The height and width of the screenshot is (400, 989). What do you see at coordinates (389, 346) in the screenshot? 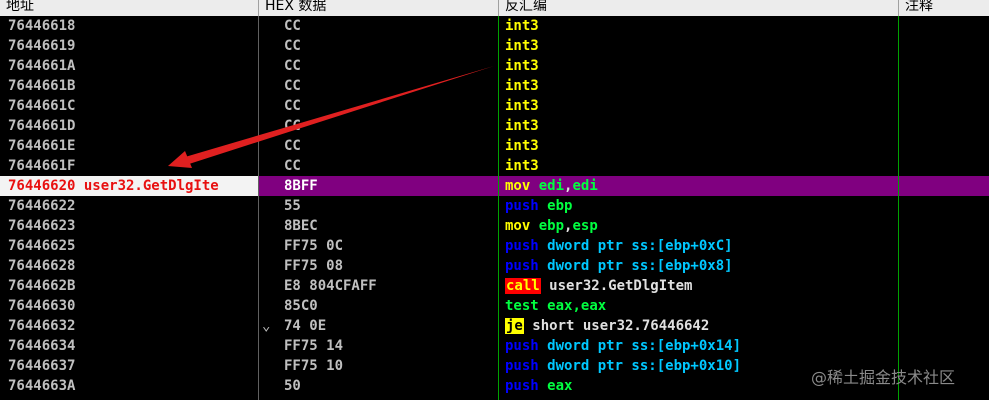
I see `hex-cell: FF75 14` at bounding box center [389, 346].